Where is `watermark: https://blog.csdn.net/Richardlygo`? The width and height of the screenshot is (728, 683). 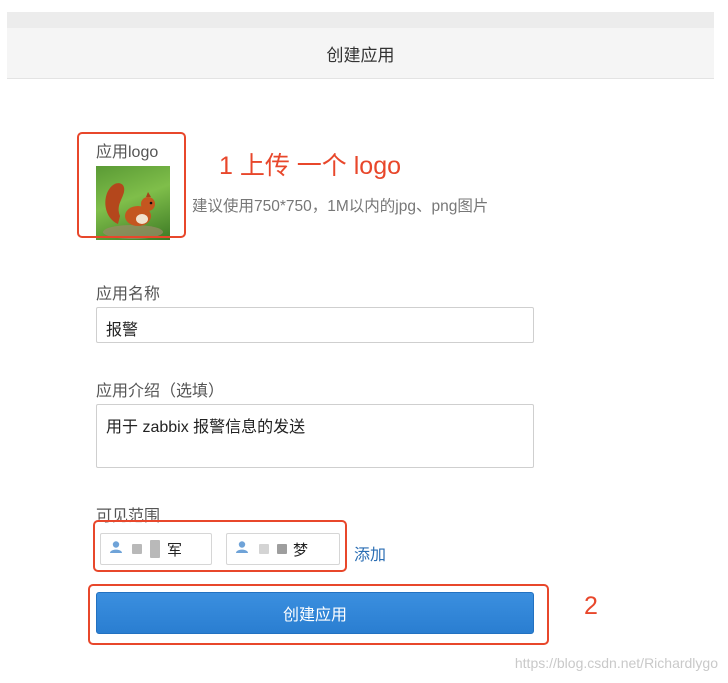
watermark: https://blog.csdn.net/Richardlygo is located at coordinates (616, 663).